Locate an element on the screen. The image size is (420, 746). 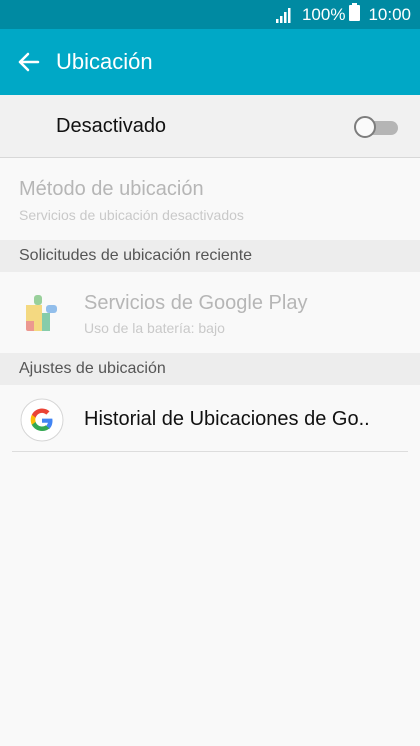
signal-icon is located at coordinates (283, 15).